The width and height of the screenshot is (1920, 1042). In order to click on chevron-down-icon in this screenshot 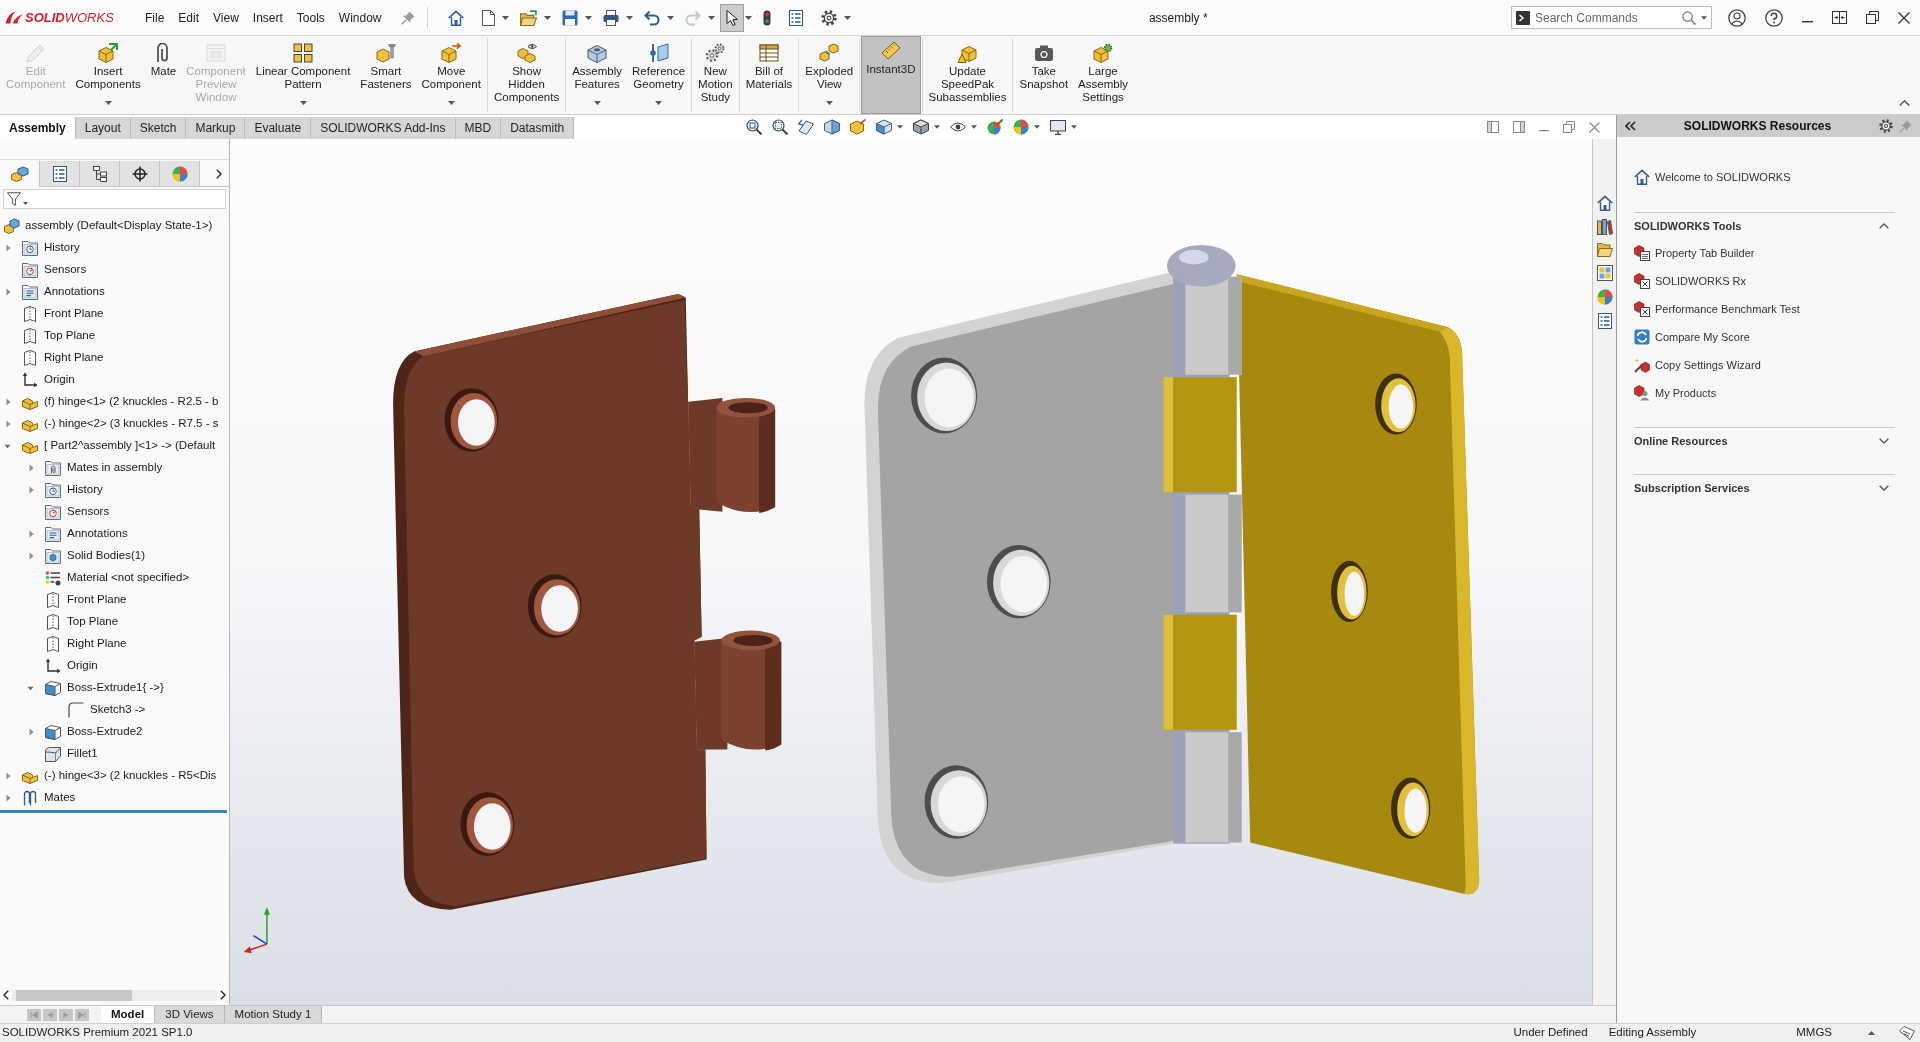, I will do `click(1884, 488)`.